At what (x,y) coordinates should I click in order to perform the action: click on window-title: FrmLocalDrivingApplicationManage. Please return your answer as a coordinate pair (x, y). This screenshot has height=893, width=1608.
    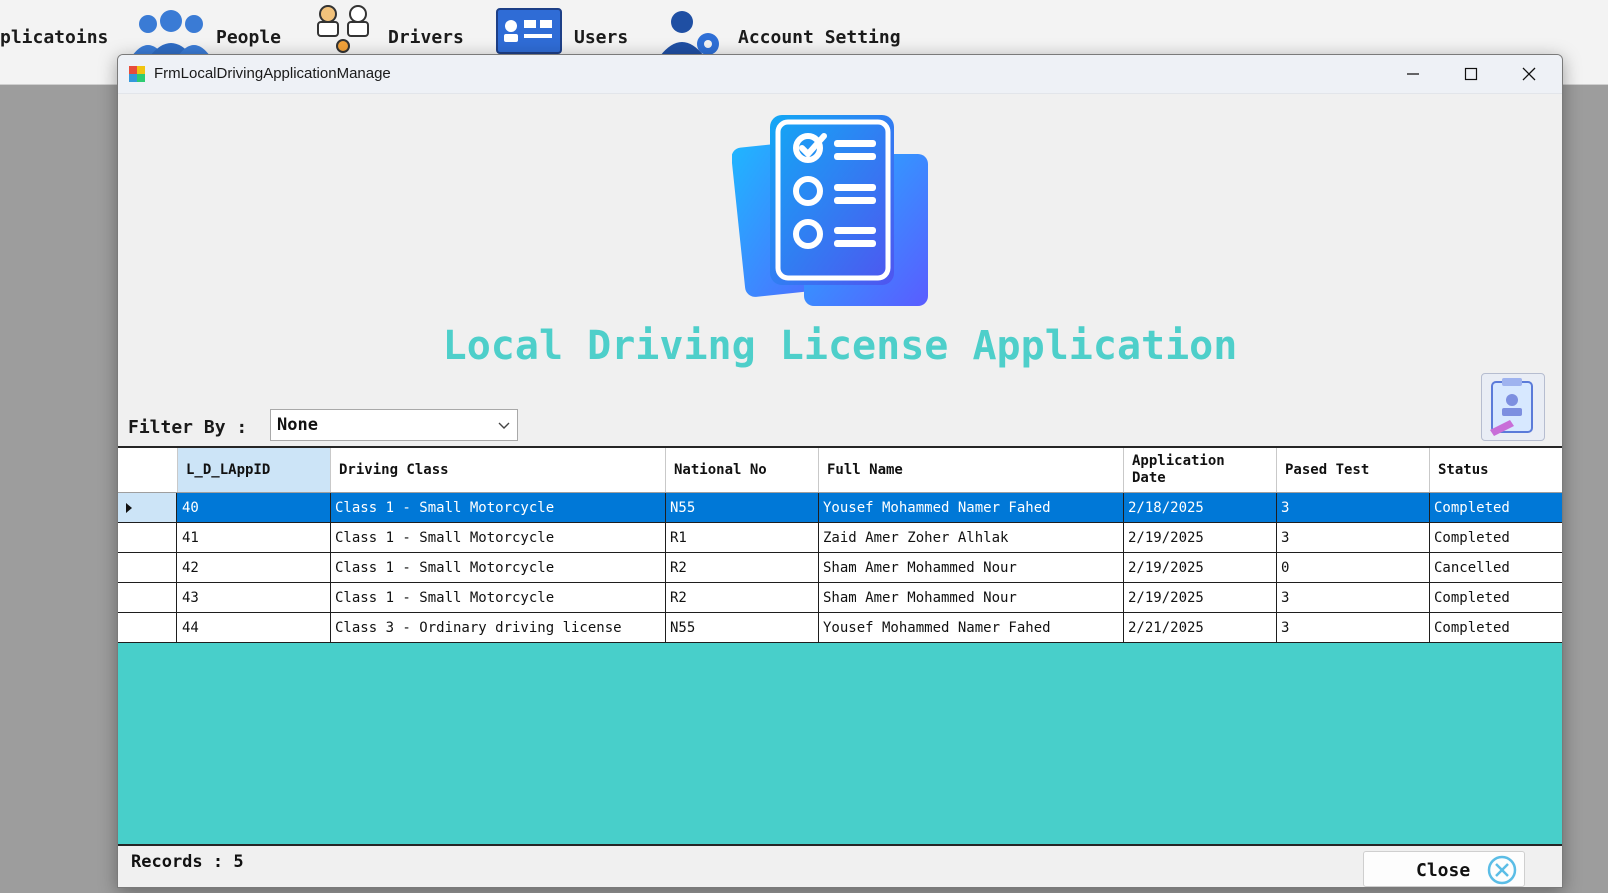
    Looking at the image, I should click on (272, 73).